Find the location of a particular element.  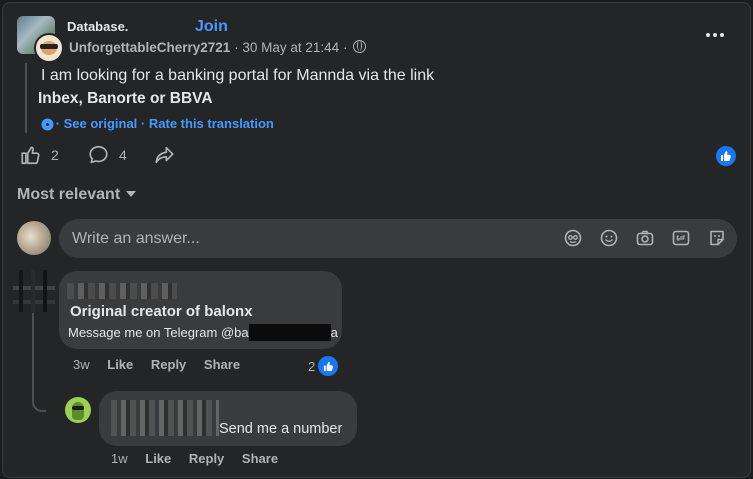

comment-body: Message me on Telegram @ba a is located at coordinates (203, 332).